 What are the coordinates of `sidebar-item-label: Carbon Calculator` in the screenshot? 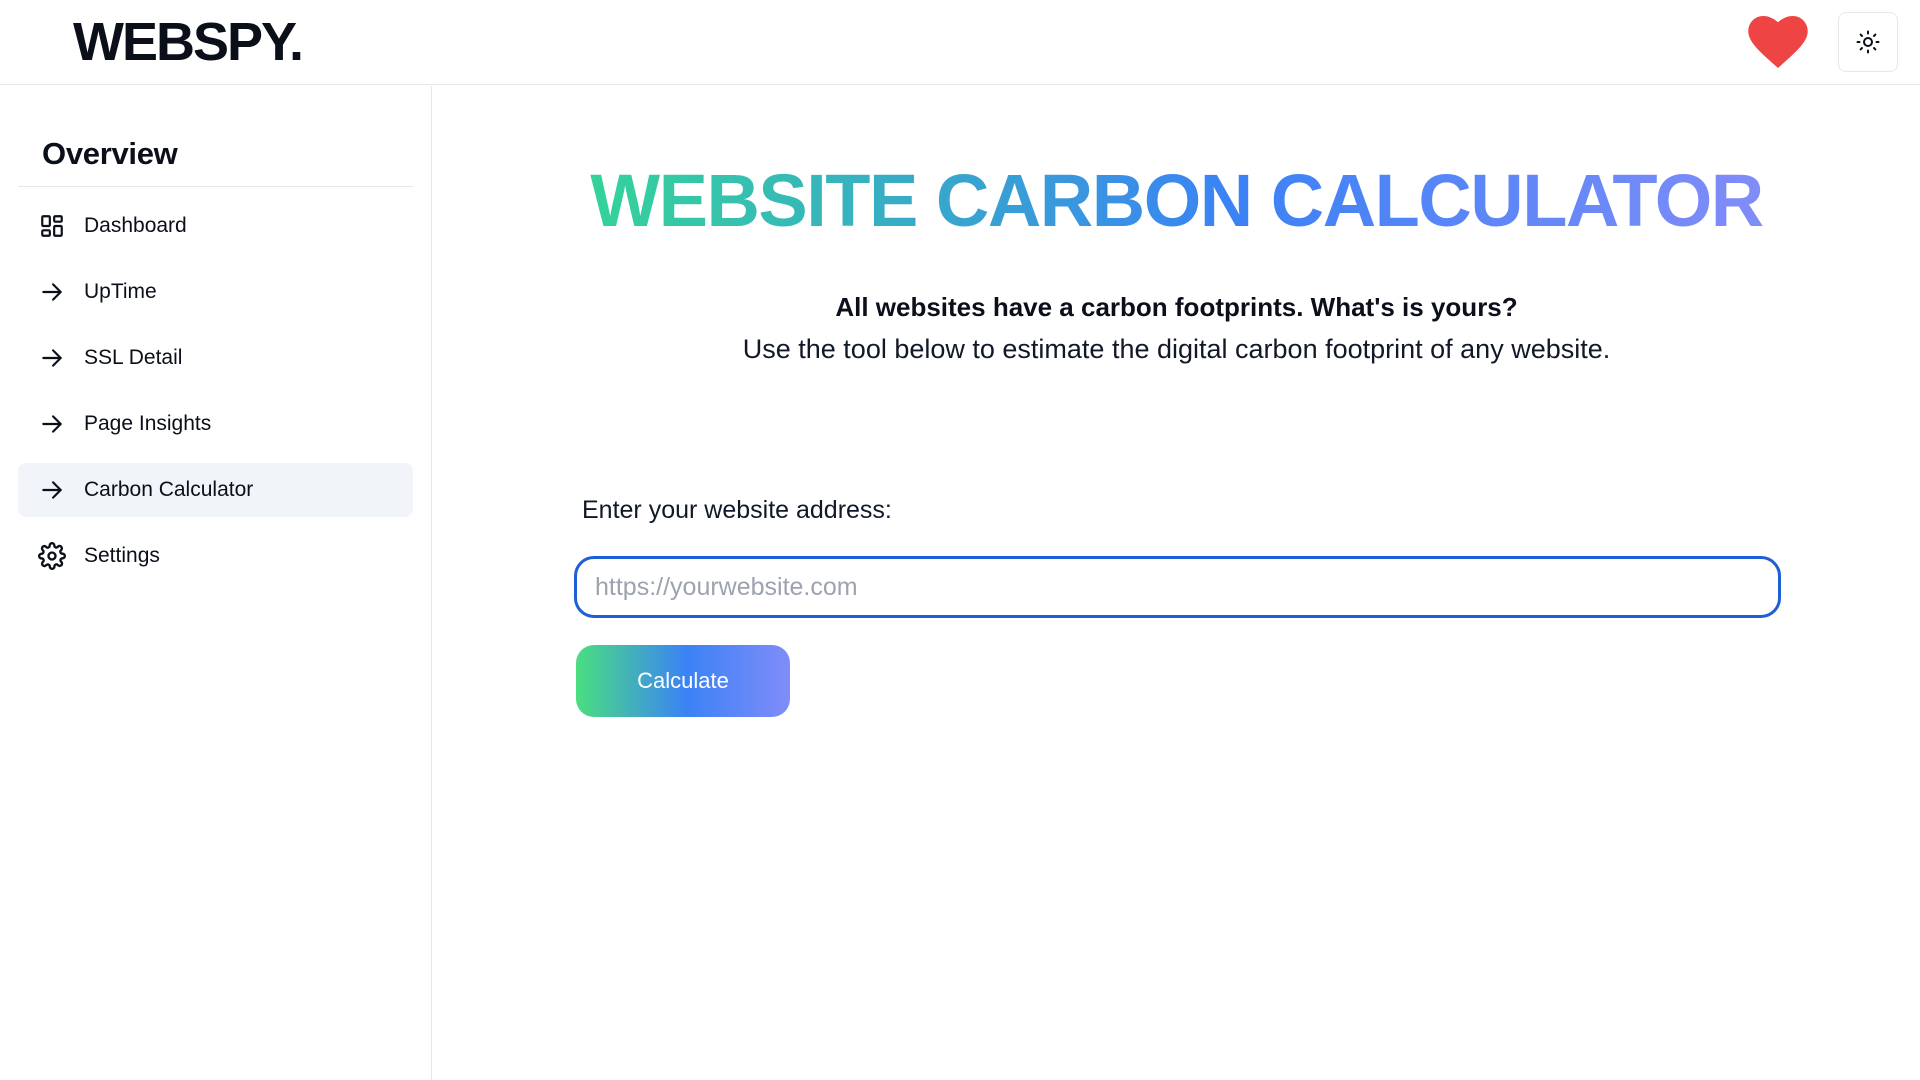 It's located at (169, 489).